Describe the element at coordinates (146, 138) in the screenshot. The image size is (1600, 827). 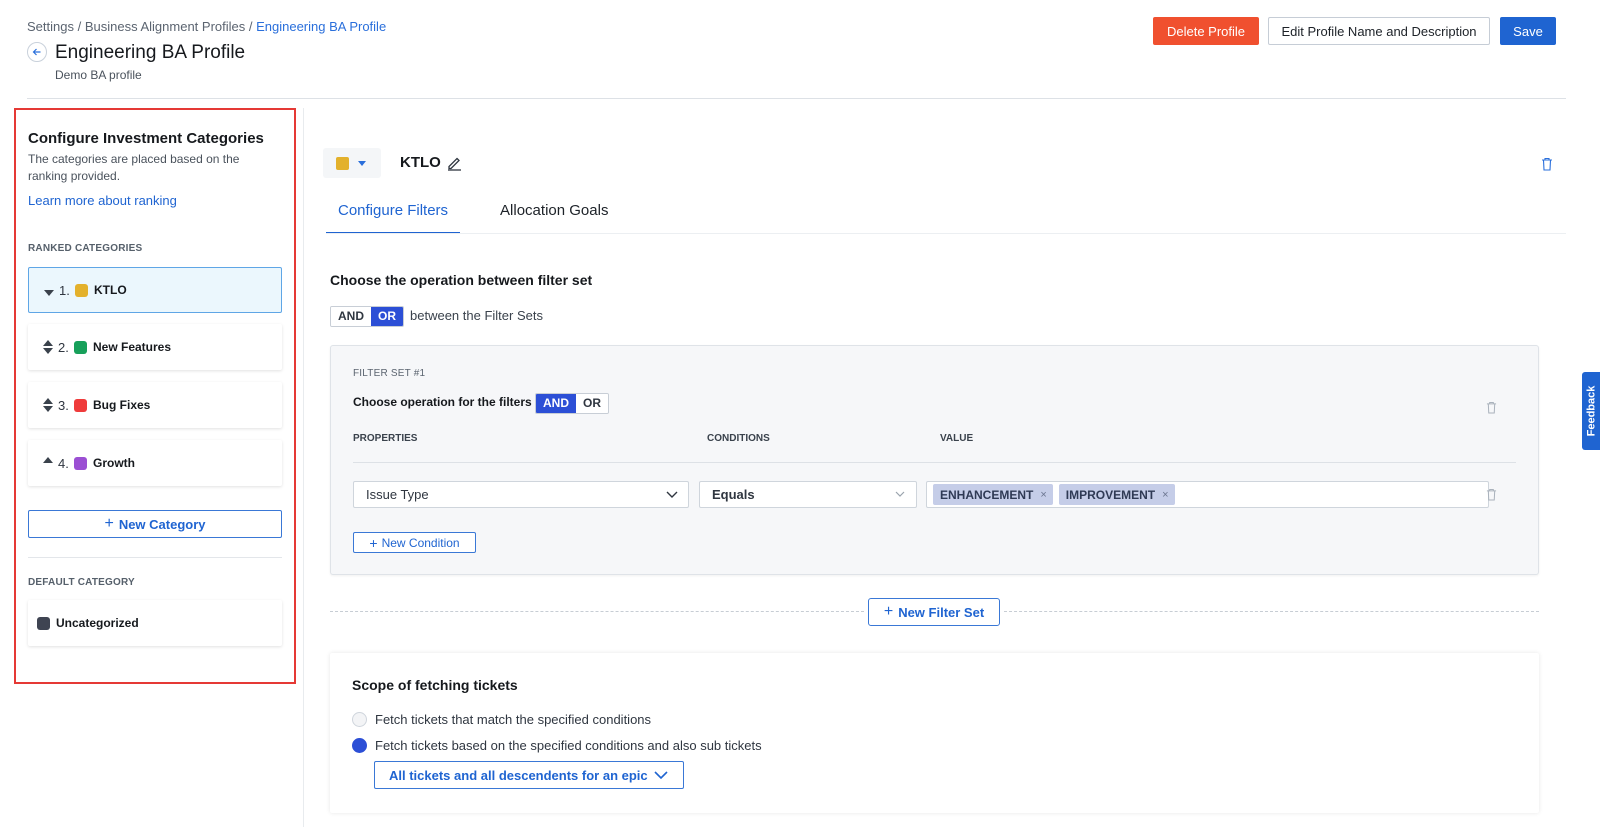
I see `panel-title: Configure Investment Categories` at that location.